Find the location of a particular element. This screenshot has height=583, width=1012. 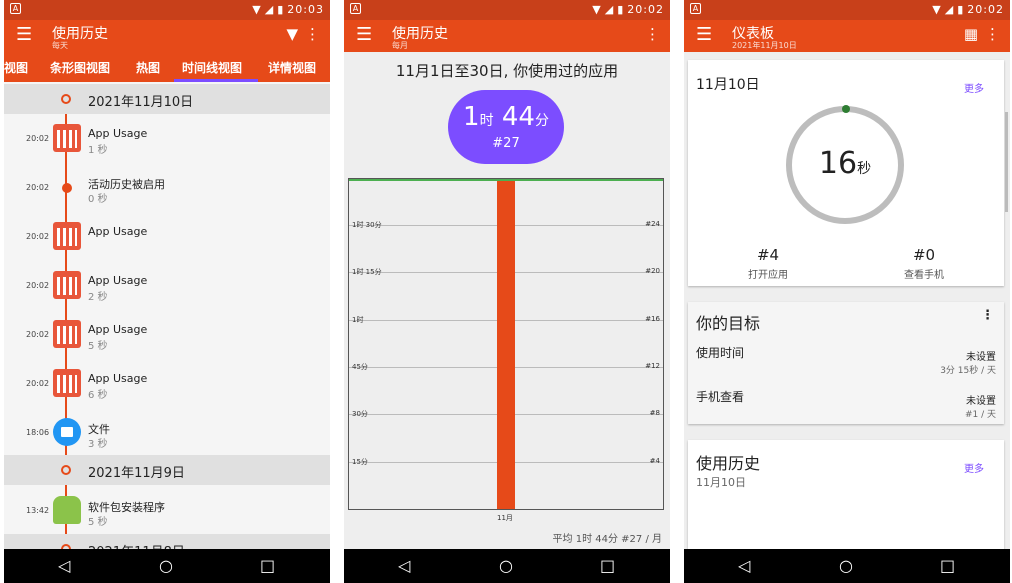

chart-bar is located at coordinates (506, 345).